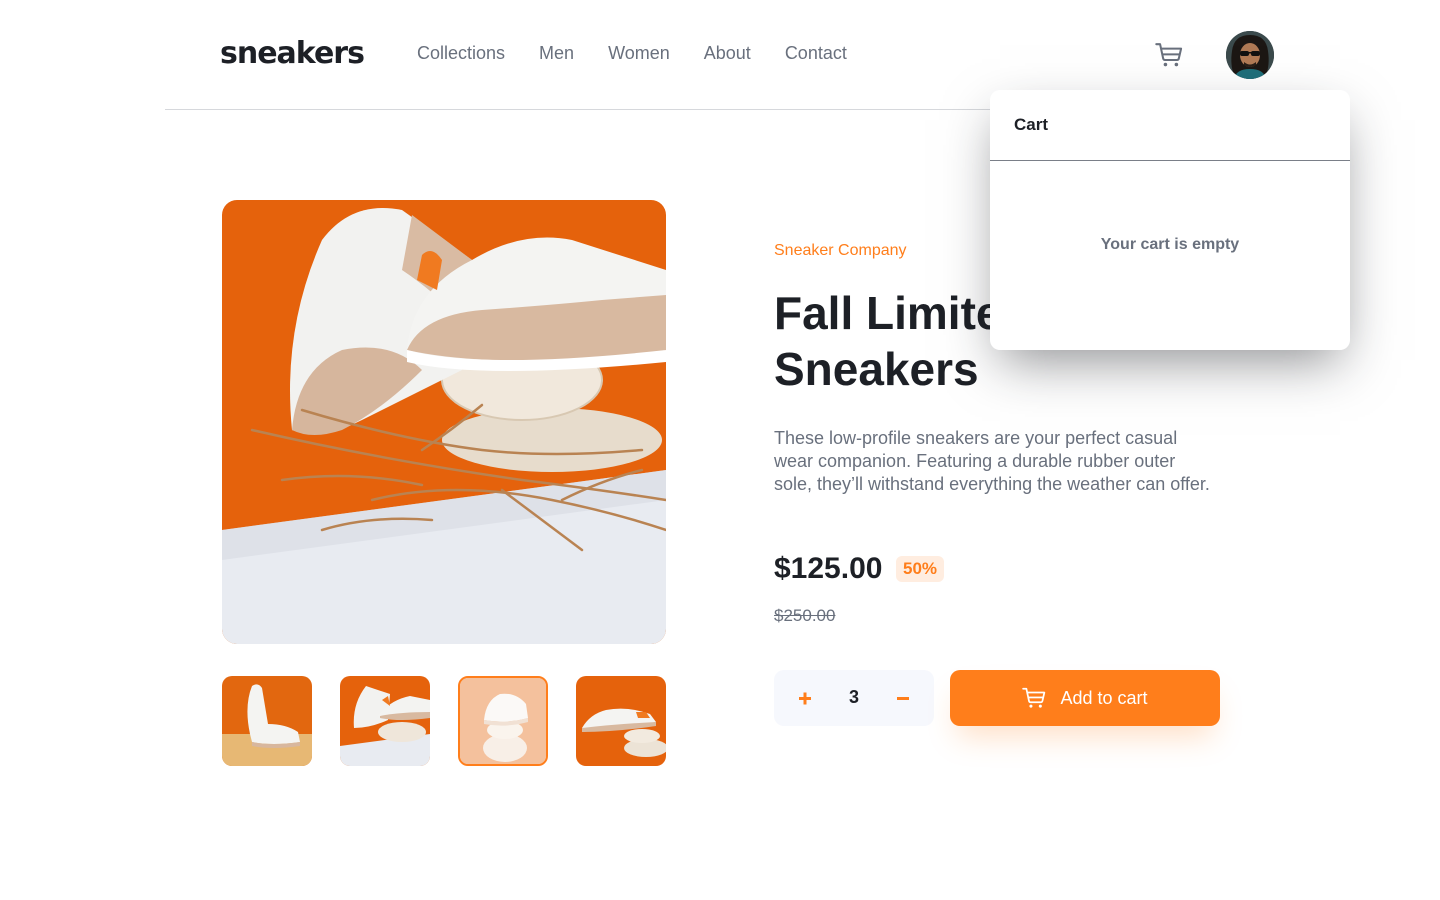  I want to click on nav-item-about: About, so click(727, 53).